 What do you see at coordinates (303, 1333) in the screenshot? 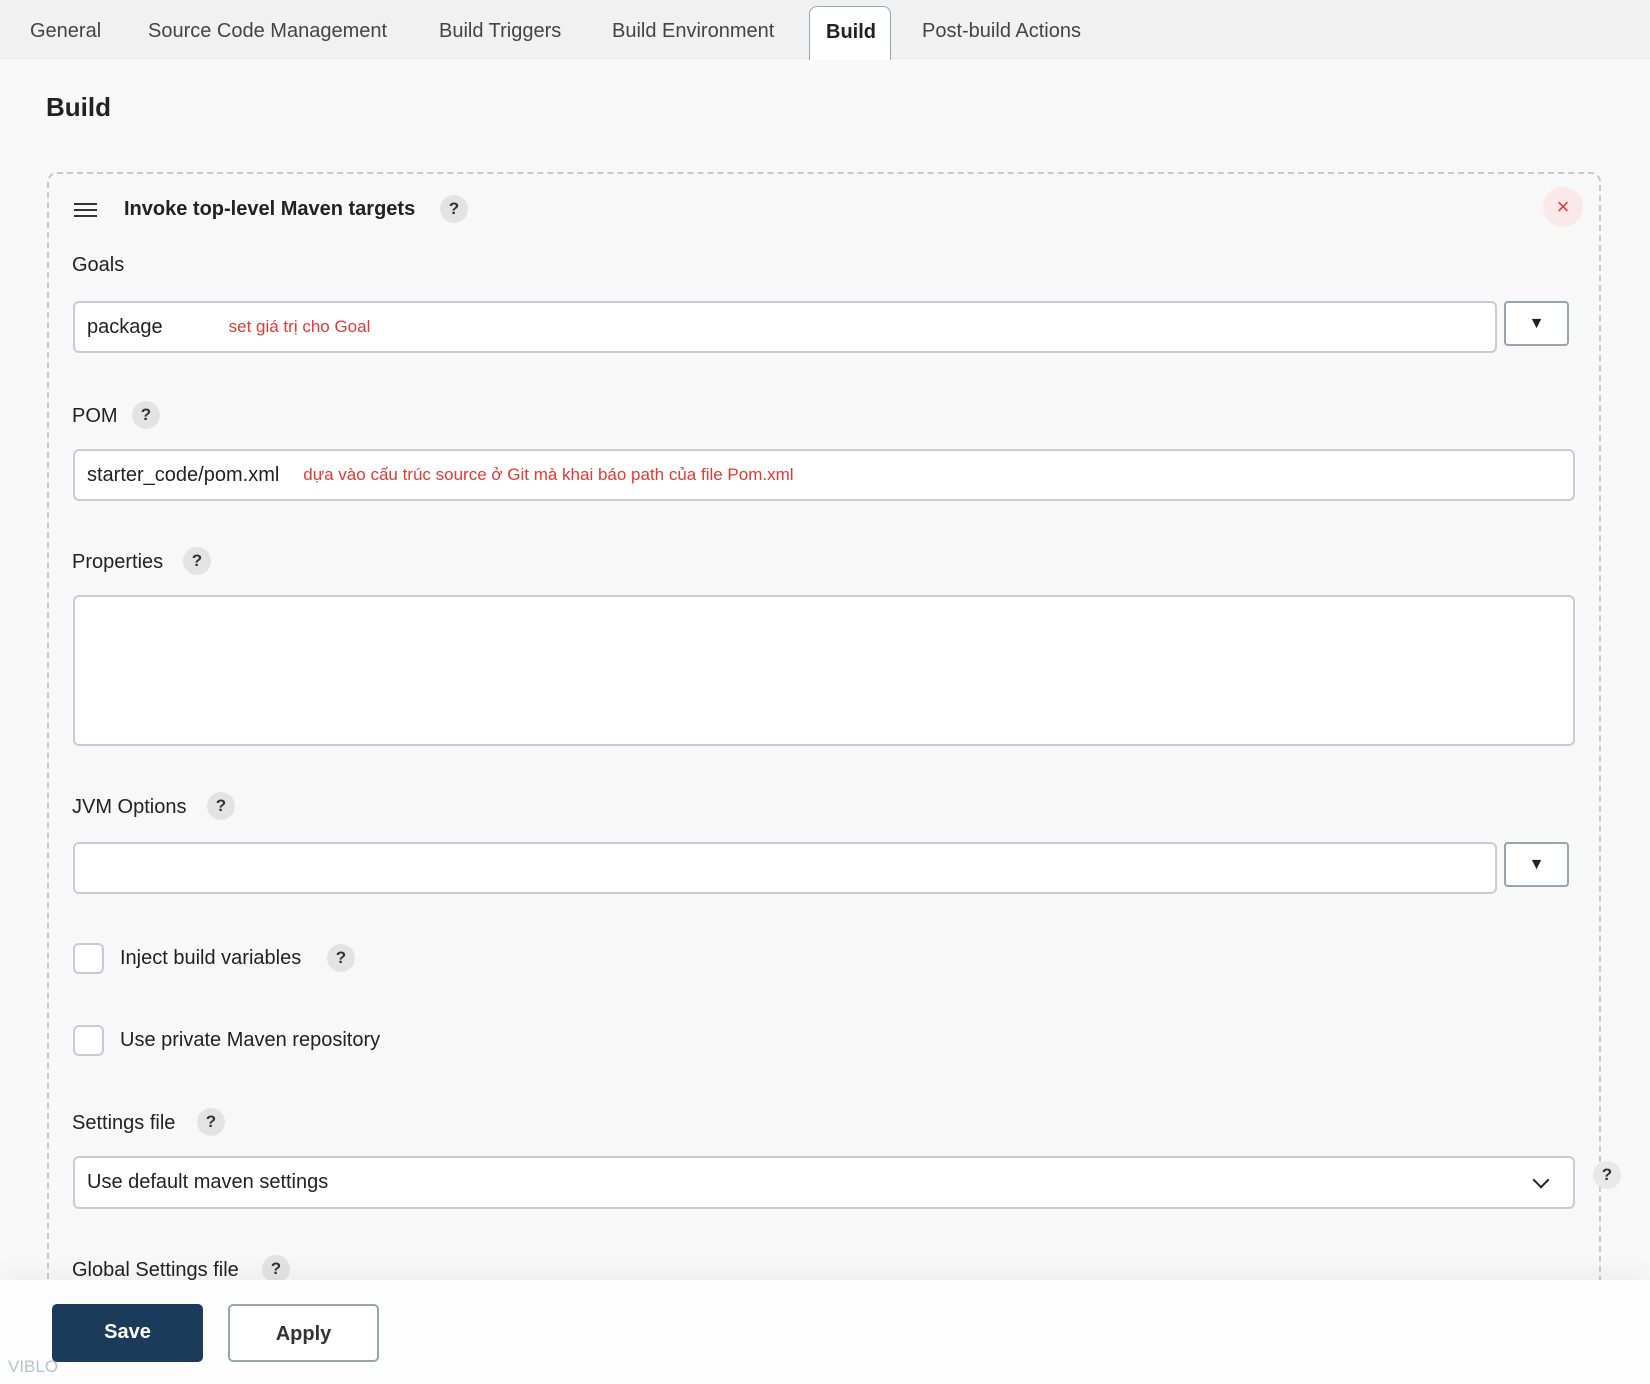
I see `apply-button: Apply` at bounding box center [303, 1333].